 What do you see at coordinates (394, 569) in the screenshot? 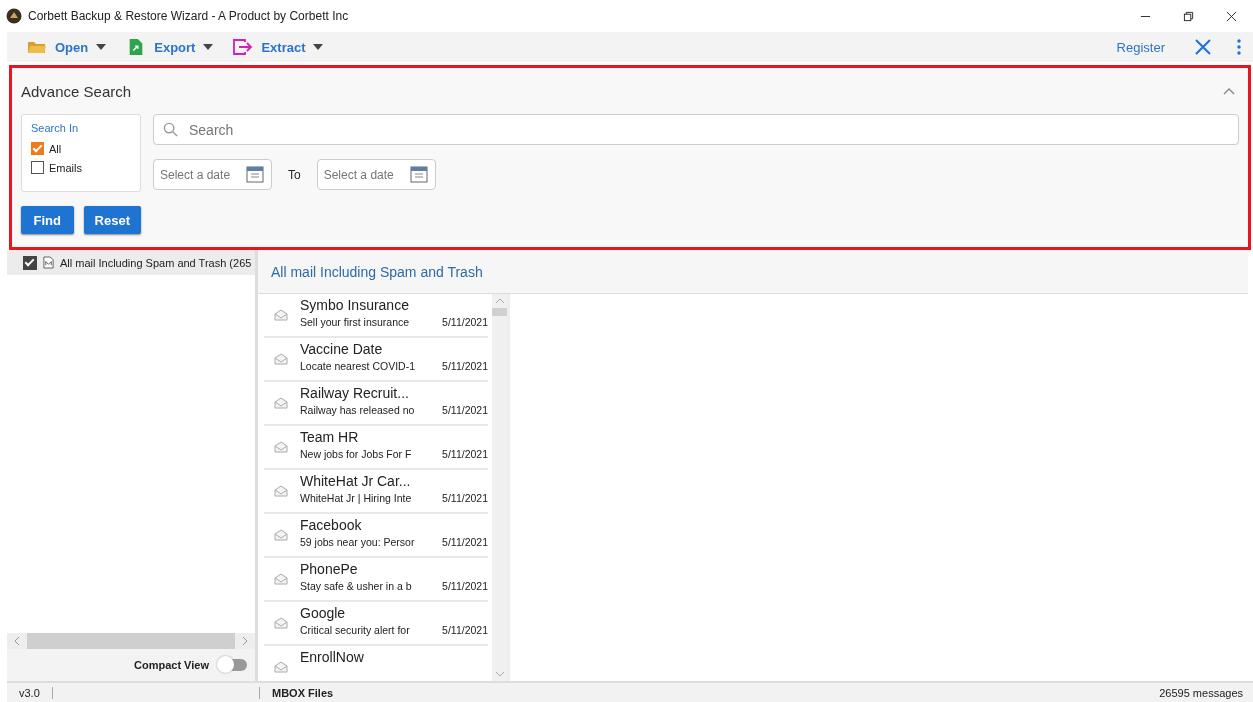
I see `mail-sender: PhonePe` at bounding box center [394, 569].